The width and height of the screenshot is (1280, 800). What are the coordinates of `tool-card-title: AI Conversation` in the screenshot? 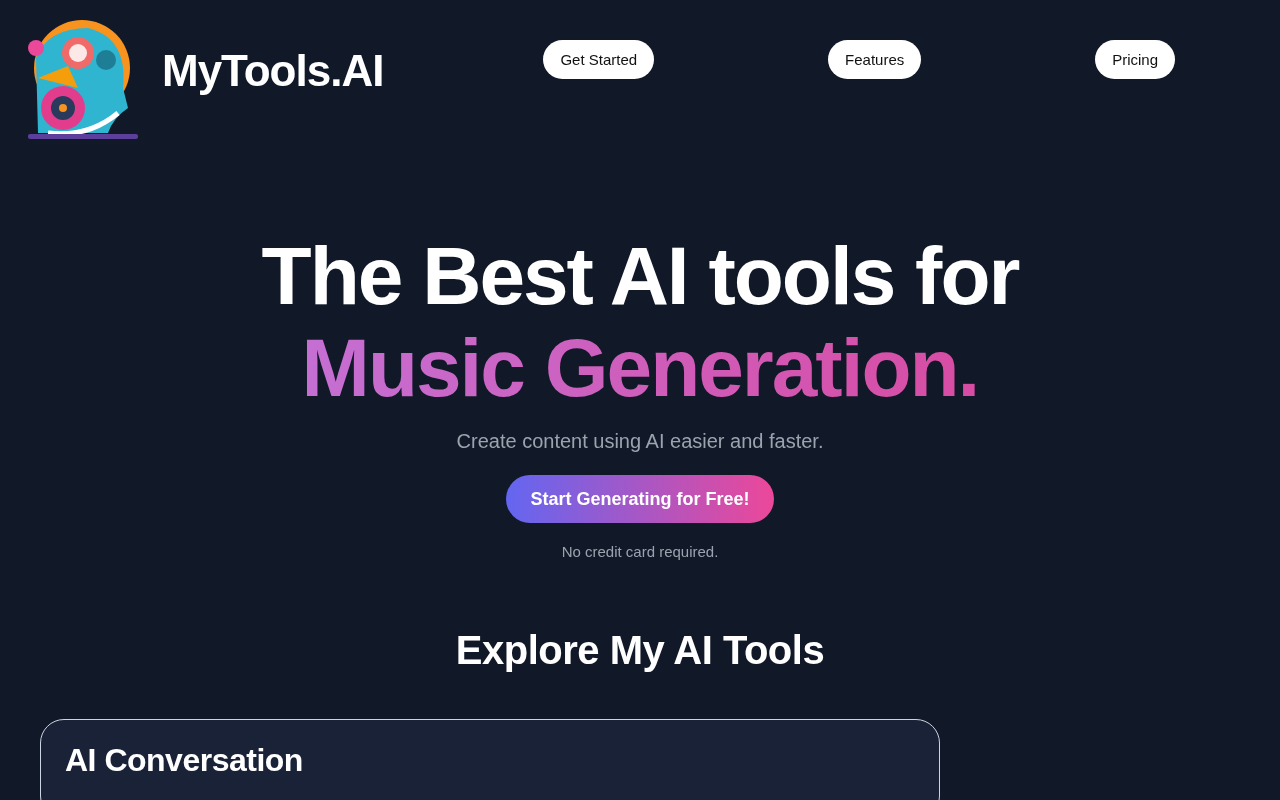 It's located at (184, 760).